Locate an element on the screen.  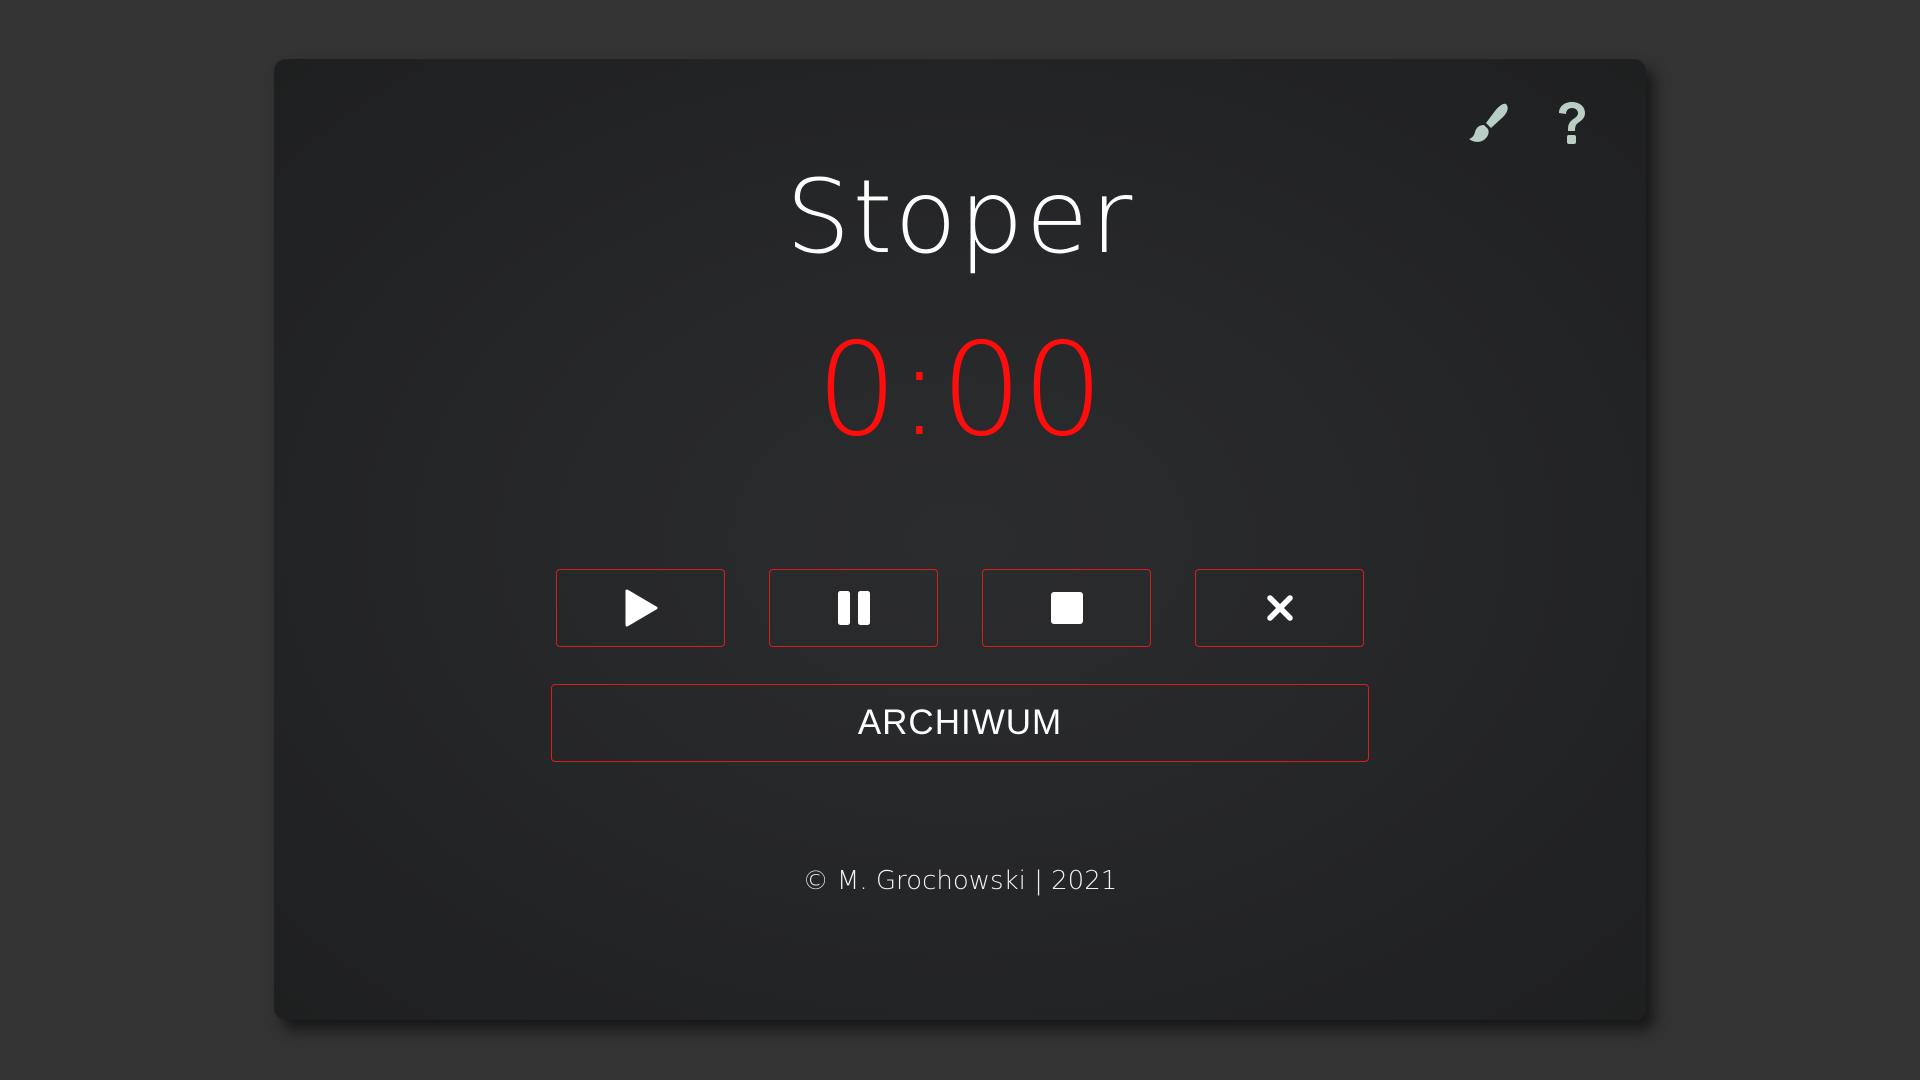
play-icon is located at coordinates (641, 608).